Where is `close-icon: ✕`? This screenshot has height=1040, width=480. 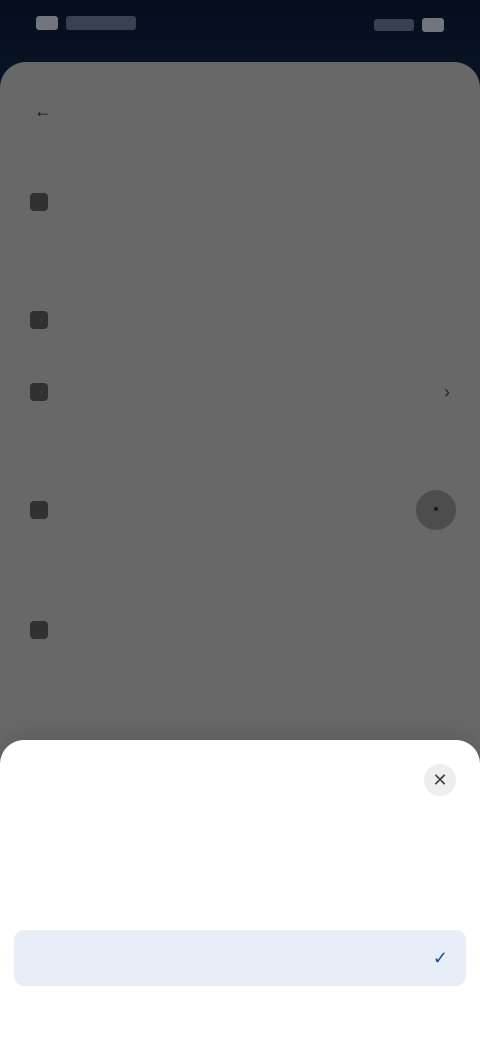
close-icon: ✕ is located at coordinates (440, 779).